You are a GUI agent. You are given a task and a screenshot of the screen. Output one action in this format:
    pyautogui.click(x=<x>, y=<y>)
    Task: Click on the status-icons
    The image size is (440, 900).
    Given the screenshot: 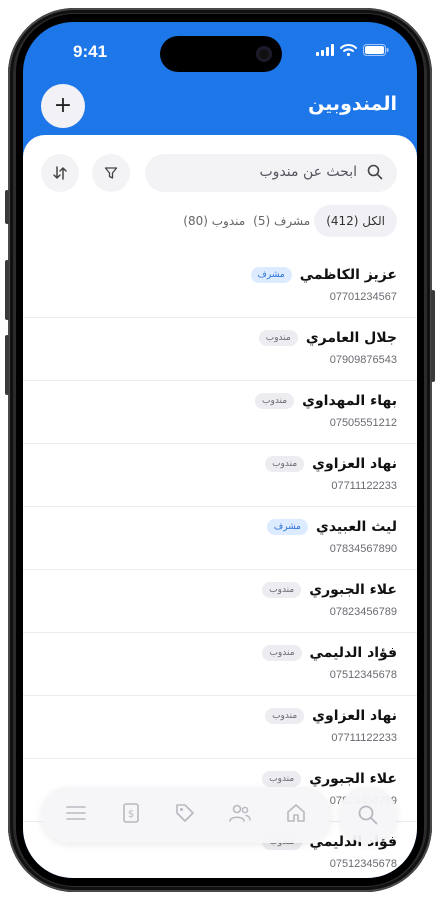 What is the action you would take?
    pyautogui.click(x=352, y=50)
    